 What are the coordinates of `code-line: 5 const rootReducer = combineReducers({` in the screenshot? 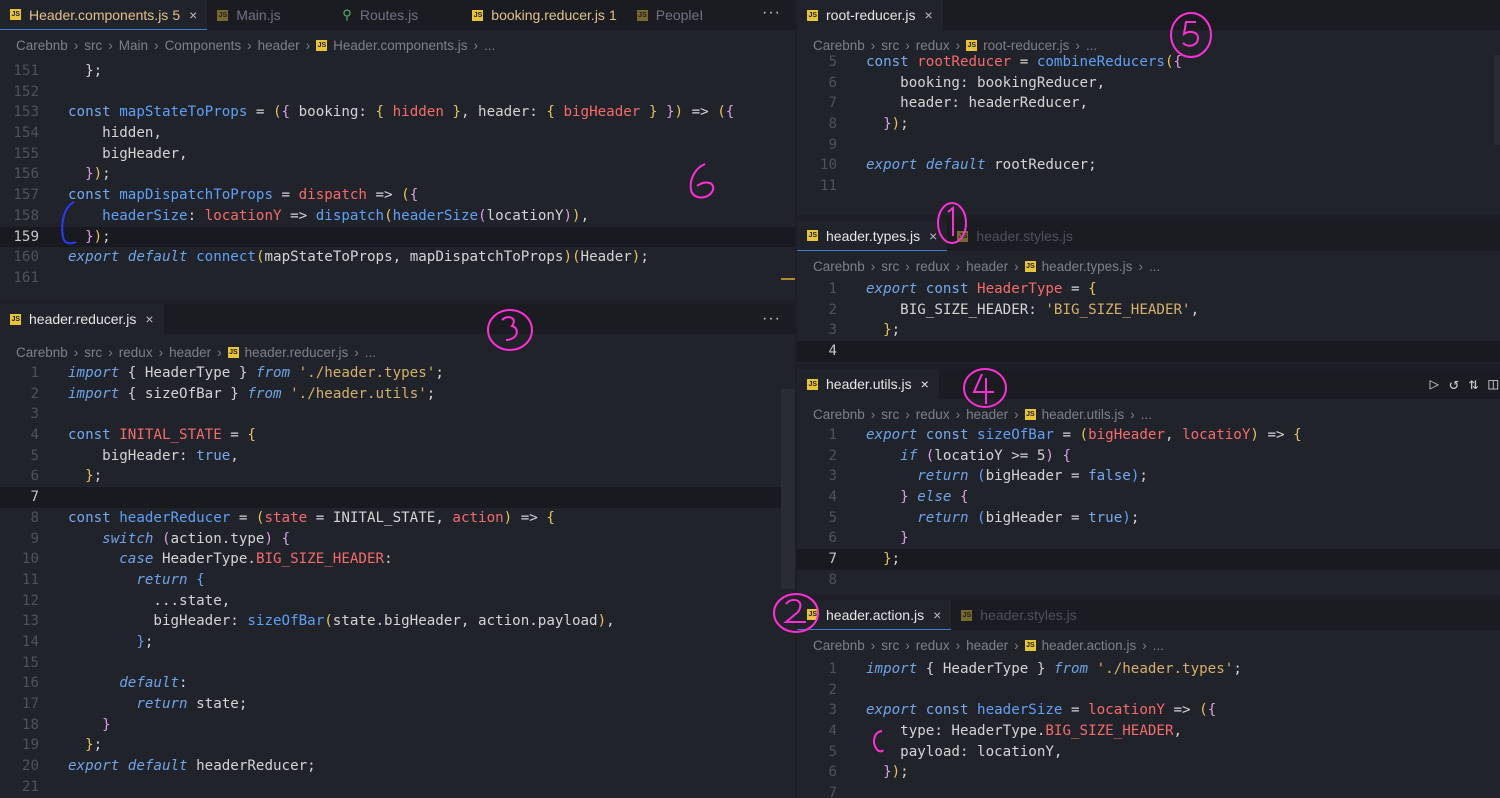 It's located at (1148, 62).